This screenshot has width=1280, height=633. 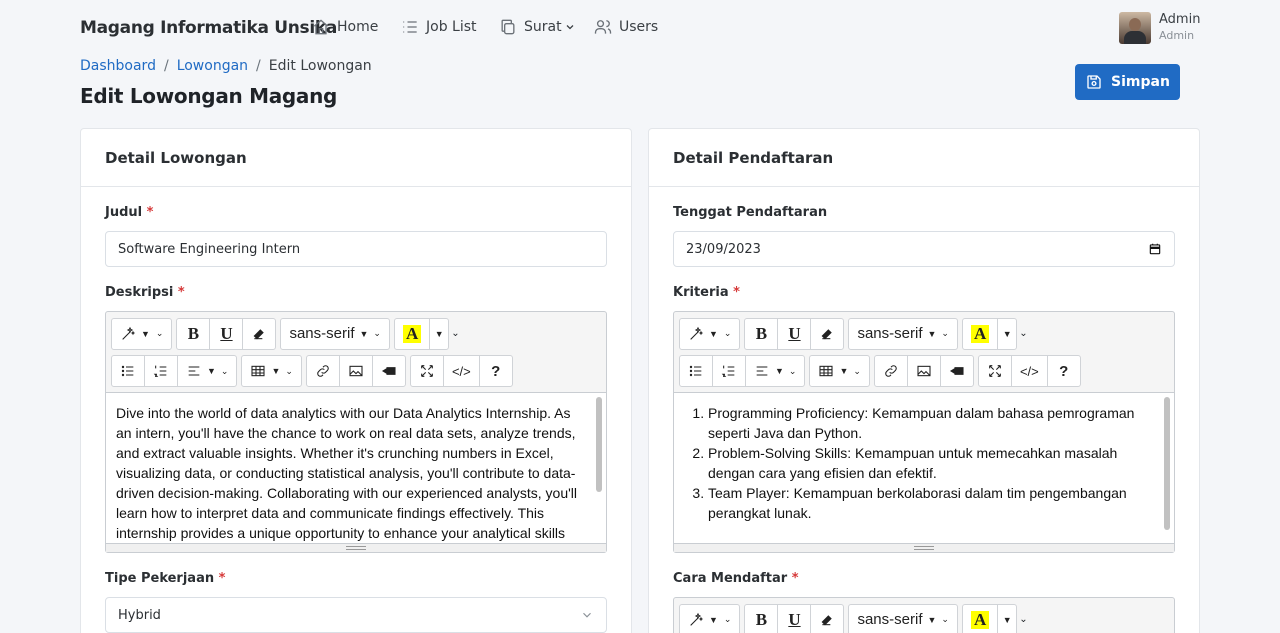 I want to click on save-button: Simpan, so click(x=1127, y=82).